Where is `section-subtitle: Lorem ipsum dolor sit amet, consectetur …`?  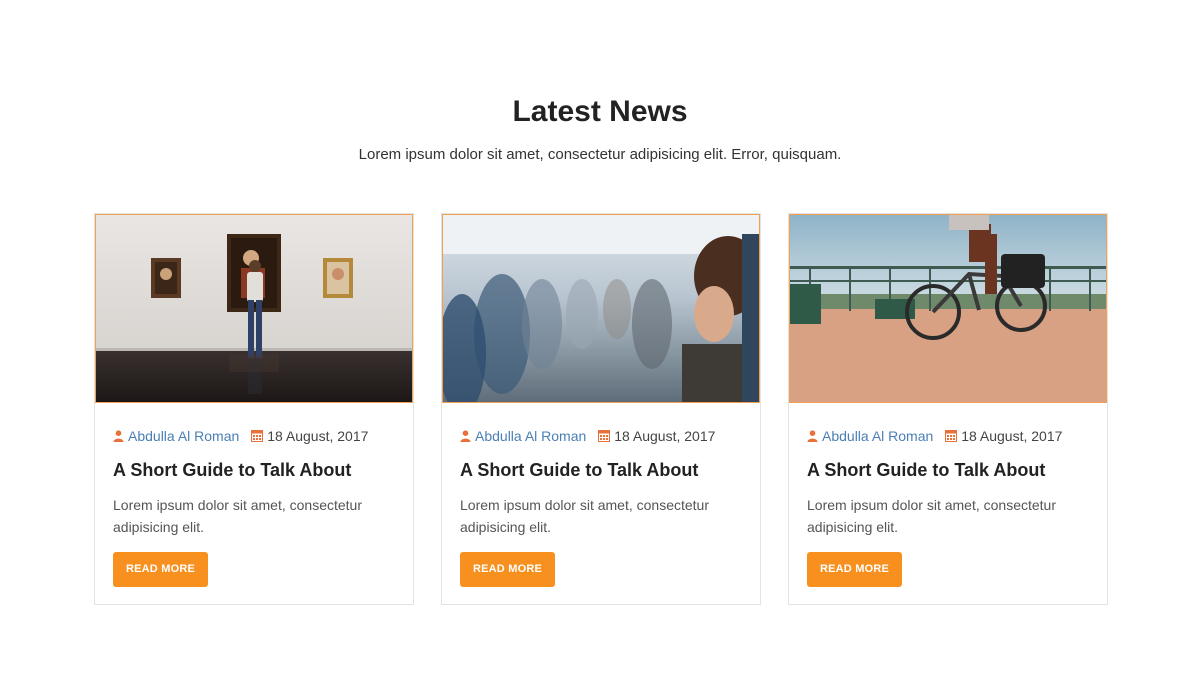
section-subtitle: Lorem ipsum dolor sit amet, consectetur … is located at coordinates (600, 154).